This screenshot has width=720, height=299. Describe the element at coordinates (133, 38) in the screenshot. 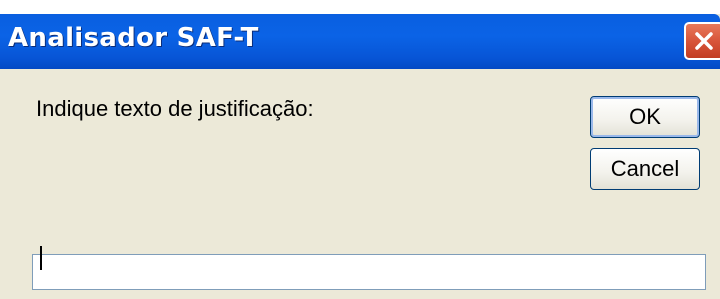

I see `window-title: Analisador SAF-T` at that location.